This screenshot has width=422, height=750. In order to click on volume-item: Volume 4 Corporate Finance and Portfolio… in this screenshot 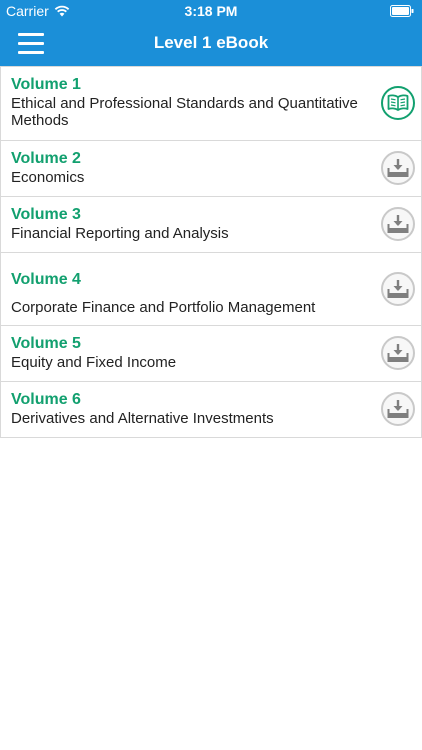, I will do `click(211, 289)`.